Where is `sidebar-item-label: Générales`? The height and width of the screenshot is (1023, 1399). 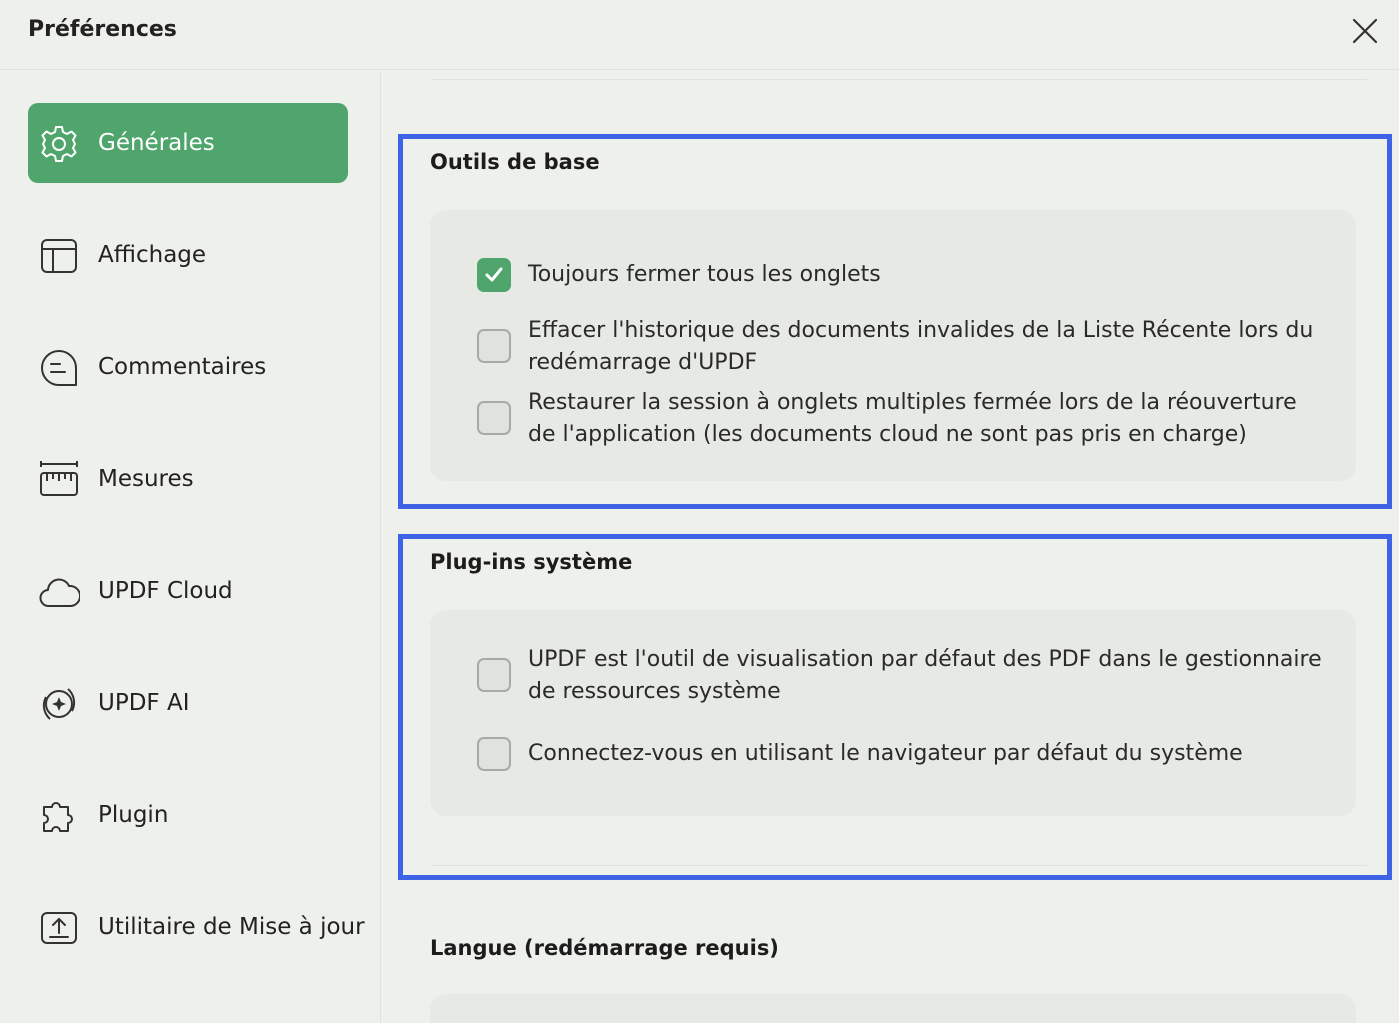
sidebar-item-label: Générales is located at coordinates (156, 143).